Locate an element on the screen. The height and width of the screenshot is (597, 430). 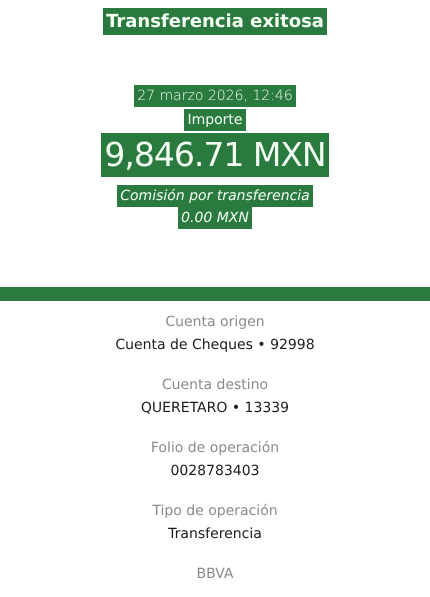
detail-value: 0028783403 is located at coordinates (215, 471).